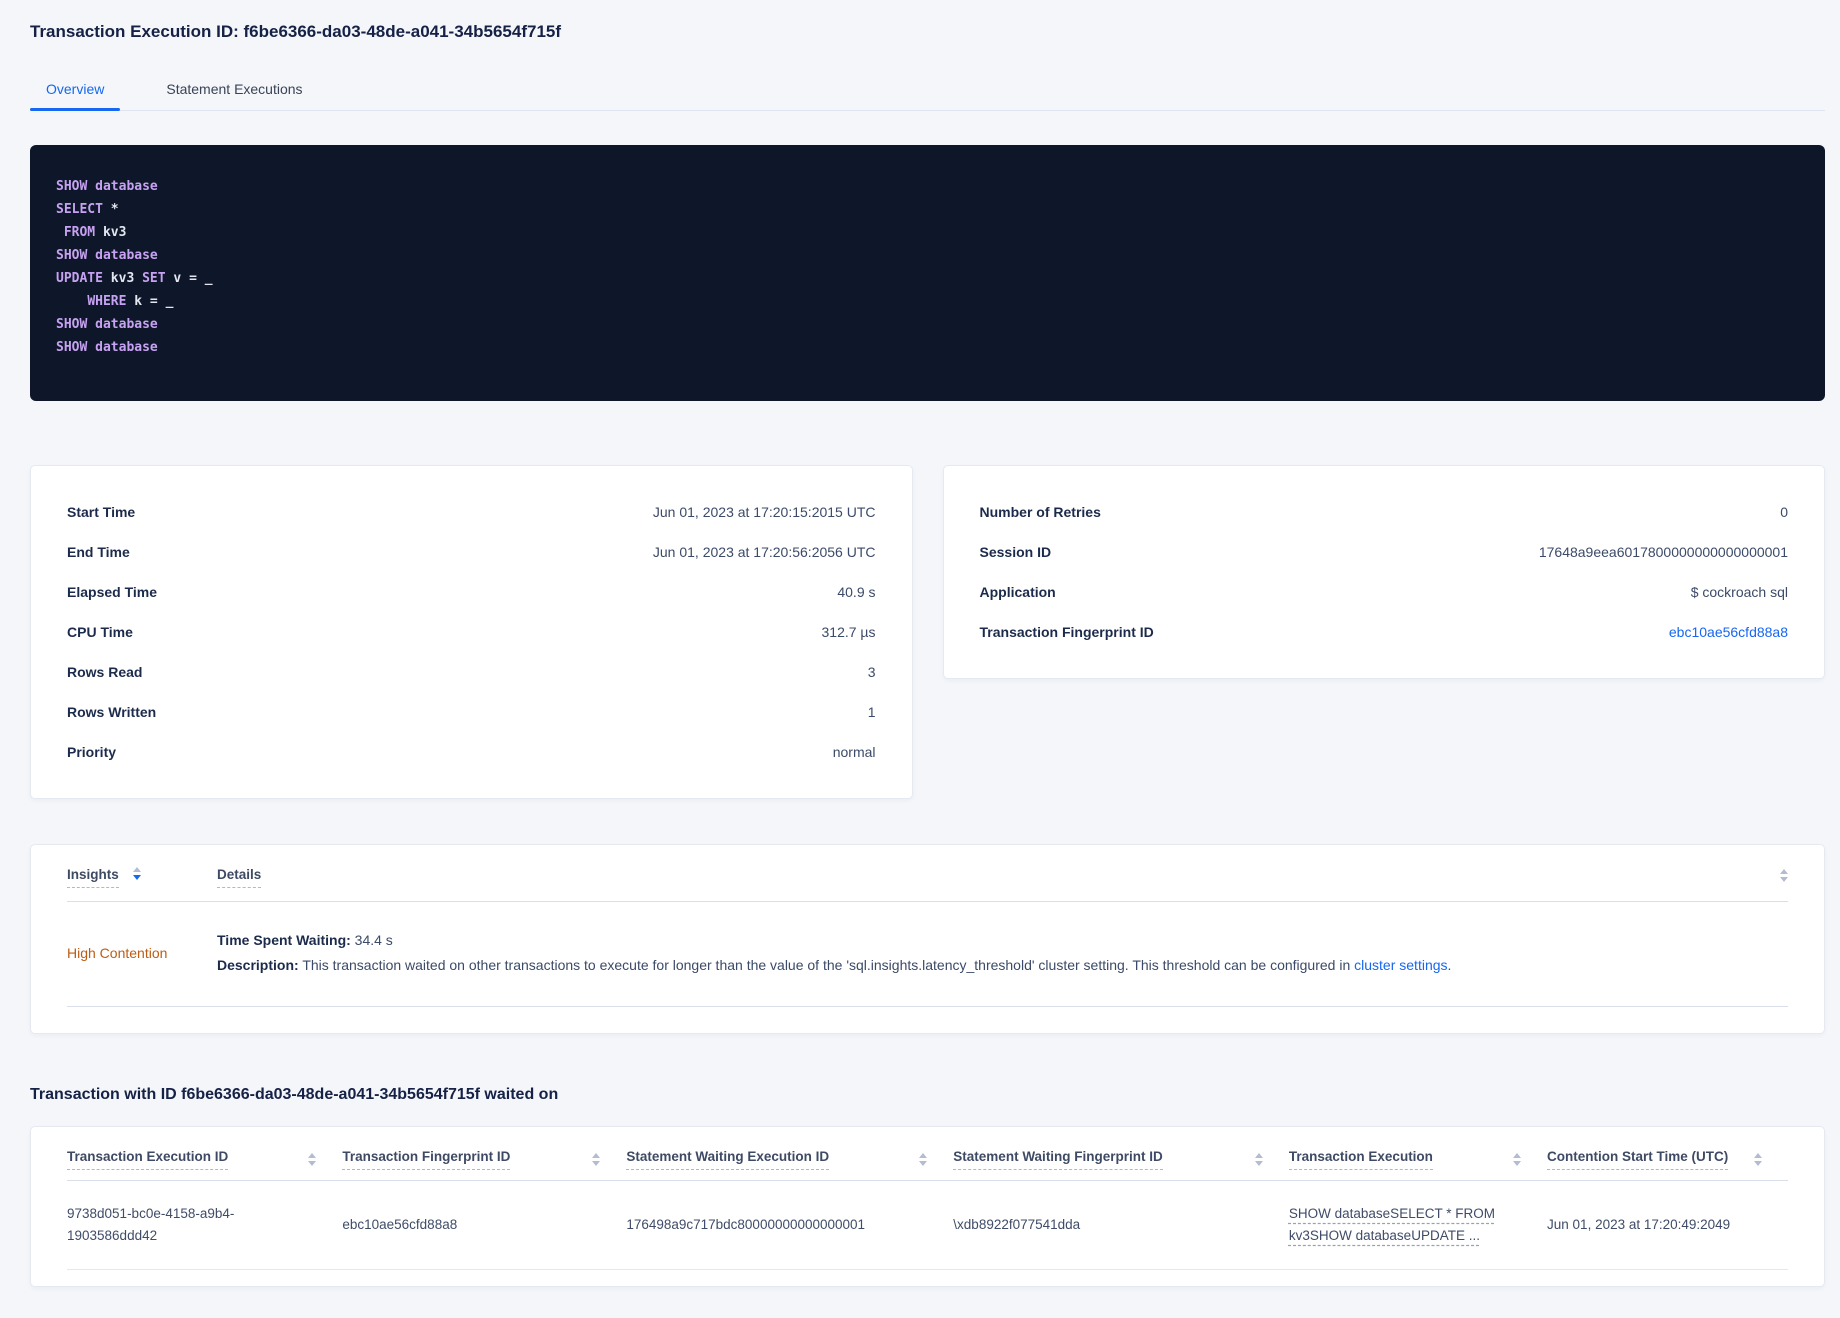 This screenshot has width=1840, height=1318. I want to click on row-value: $ cockroach sql, so click(1739, 592).